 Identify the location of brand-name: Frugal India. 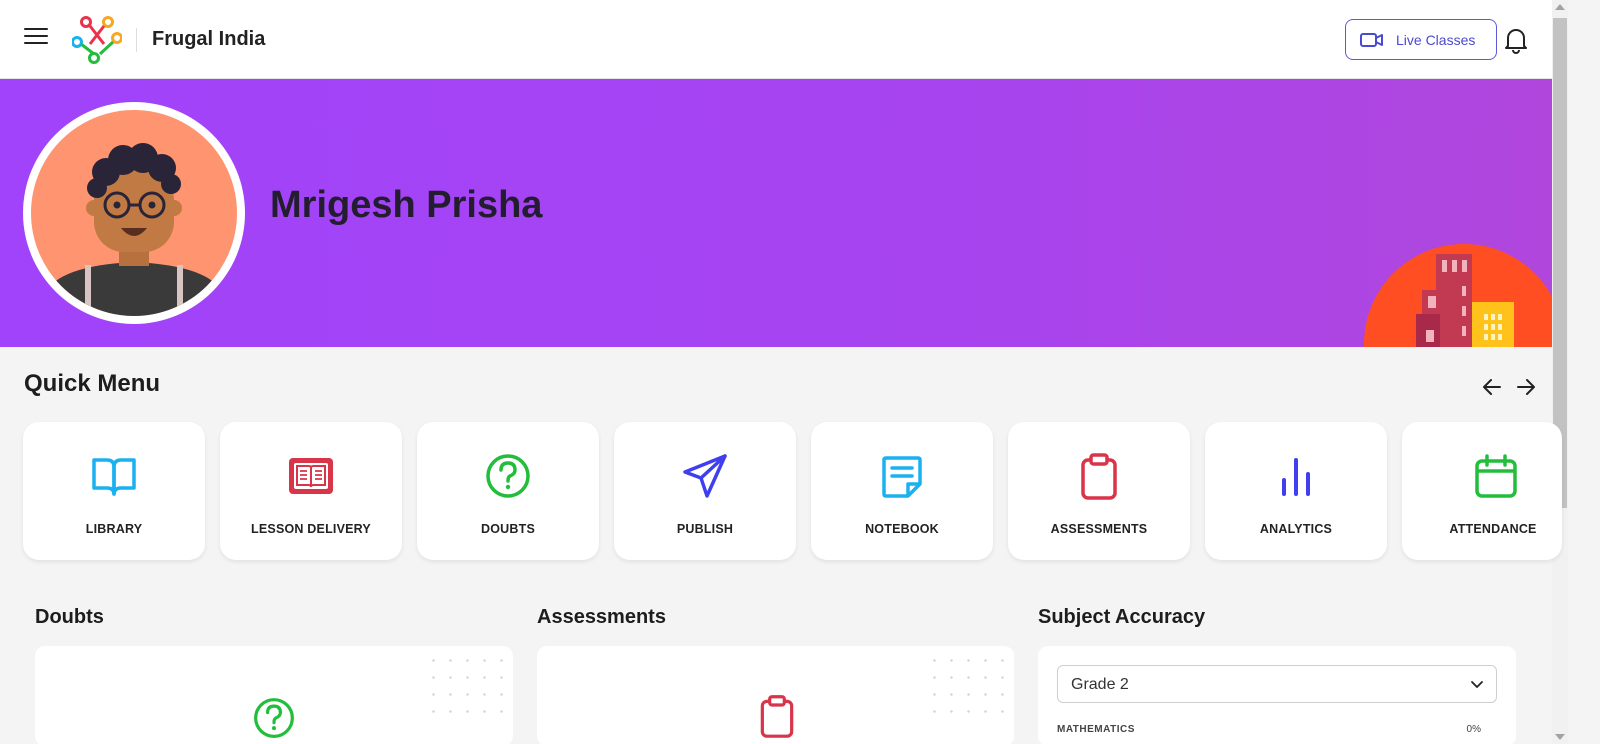
(209, 39).